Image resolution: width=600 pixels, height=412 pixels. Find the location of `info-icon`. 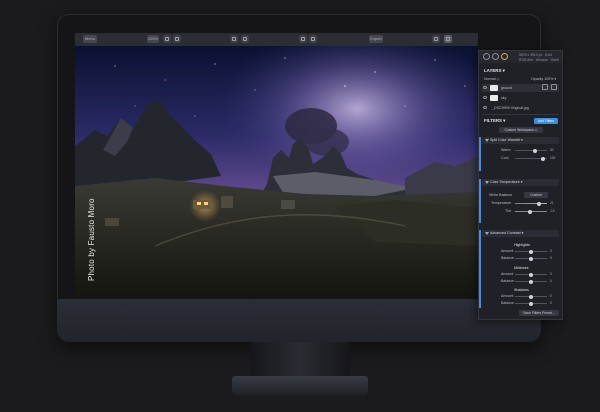

info-icon is located at coordinates (495, 56).